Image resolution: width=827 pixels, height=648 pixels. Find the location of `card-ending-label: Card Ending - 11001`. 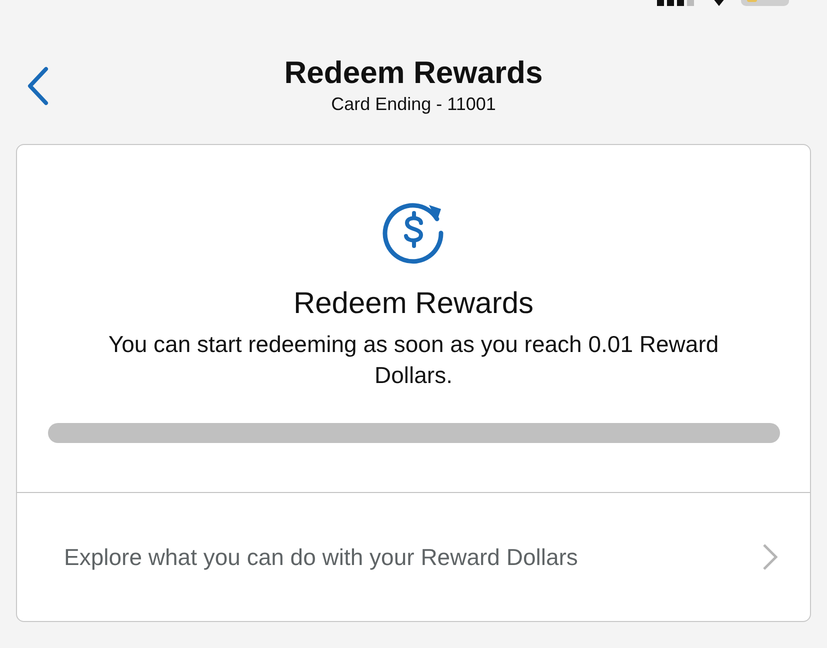

card-ending-label: Card Ending - 11001 is located at coordinates (413, 104).